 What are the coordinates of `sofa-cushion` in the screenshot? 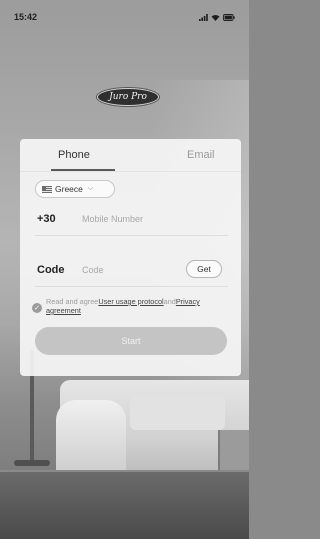 It's located at (177, 412).